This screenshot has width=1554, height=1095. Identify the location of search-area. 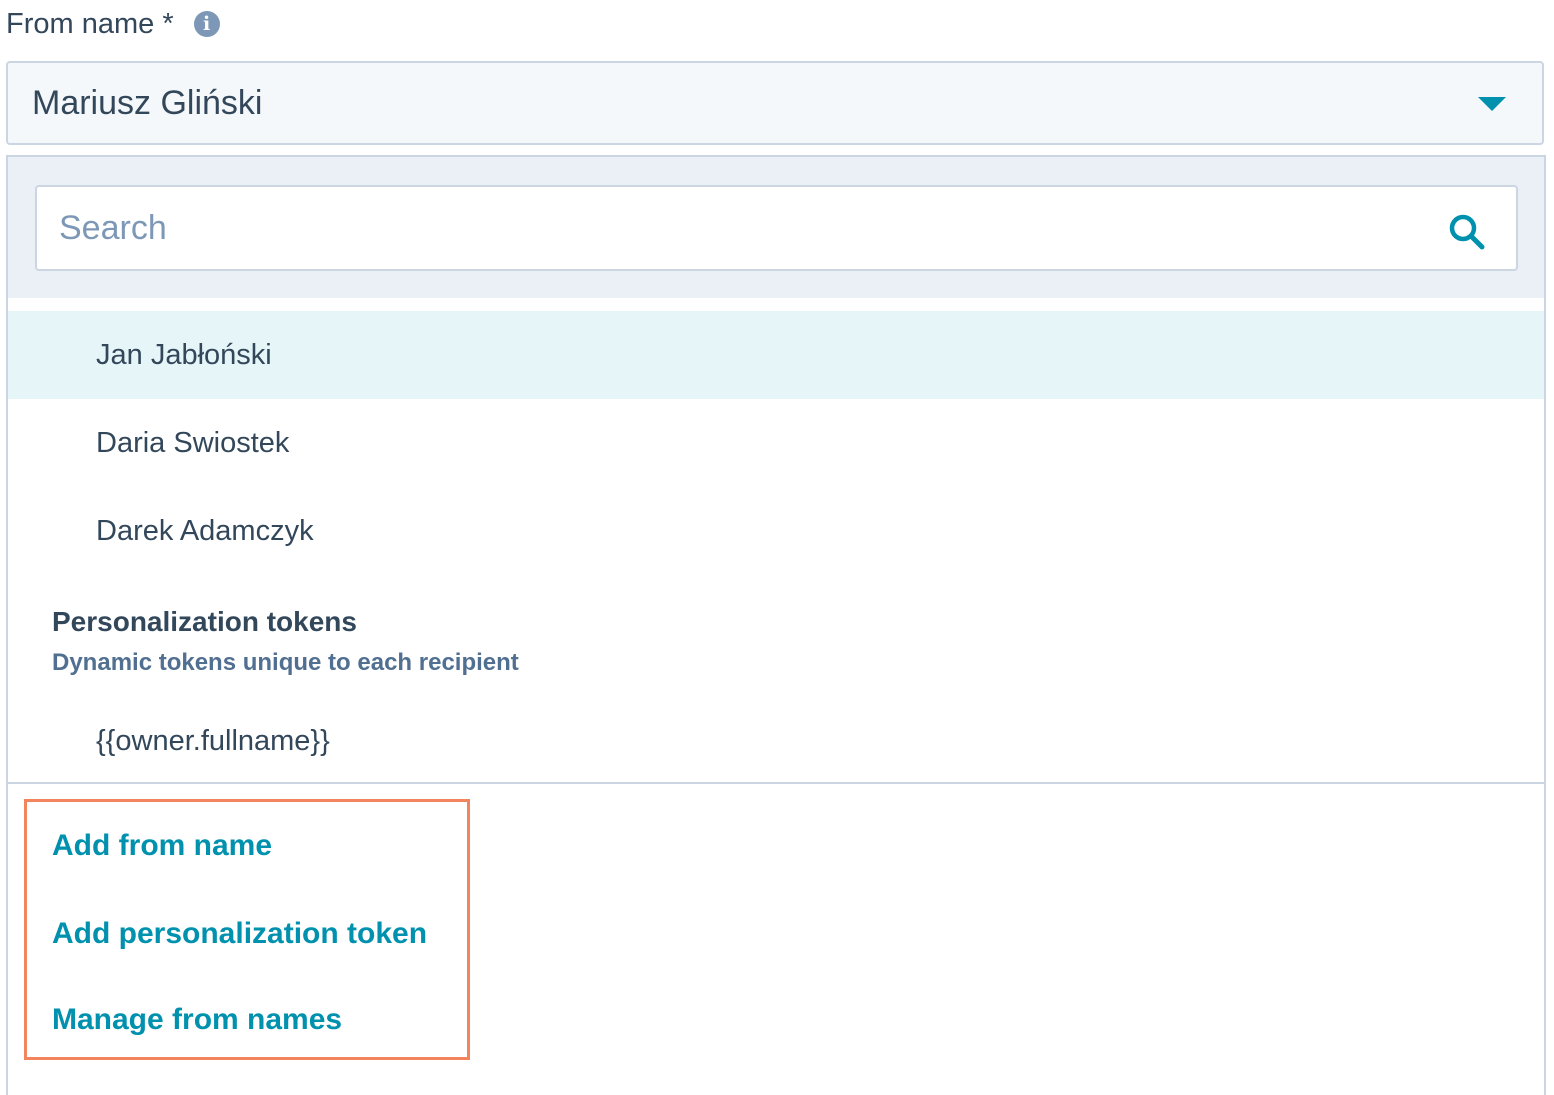
(776, 227).